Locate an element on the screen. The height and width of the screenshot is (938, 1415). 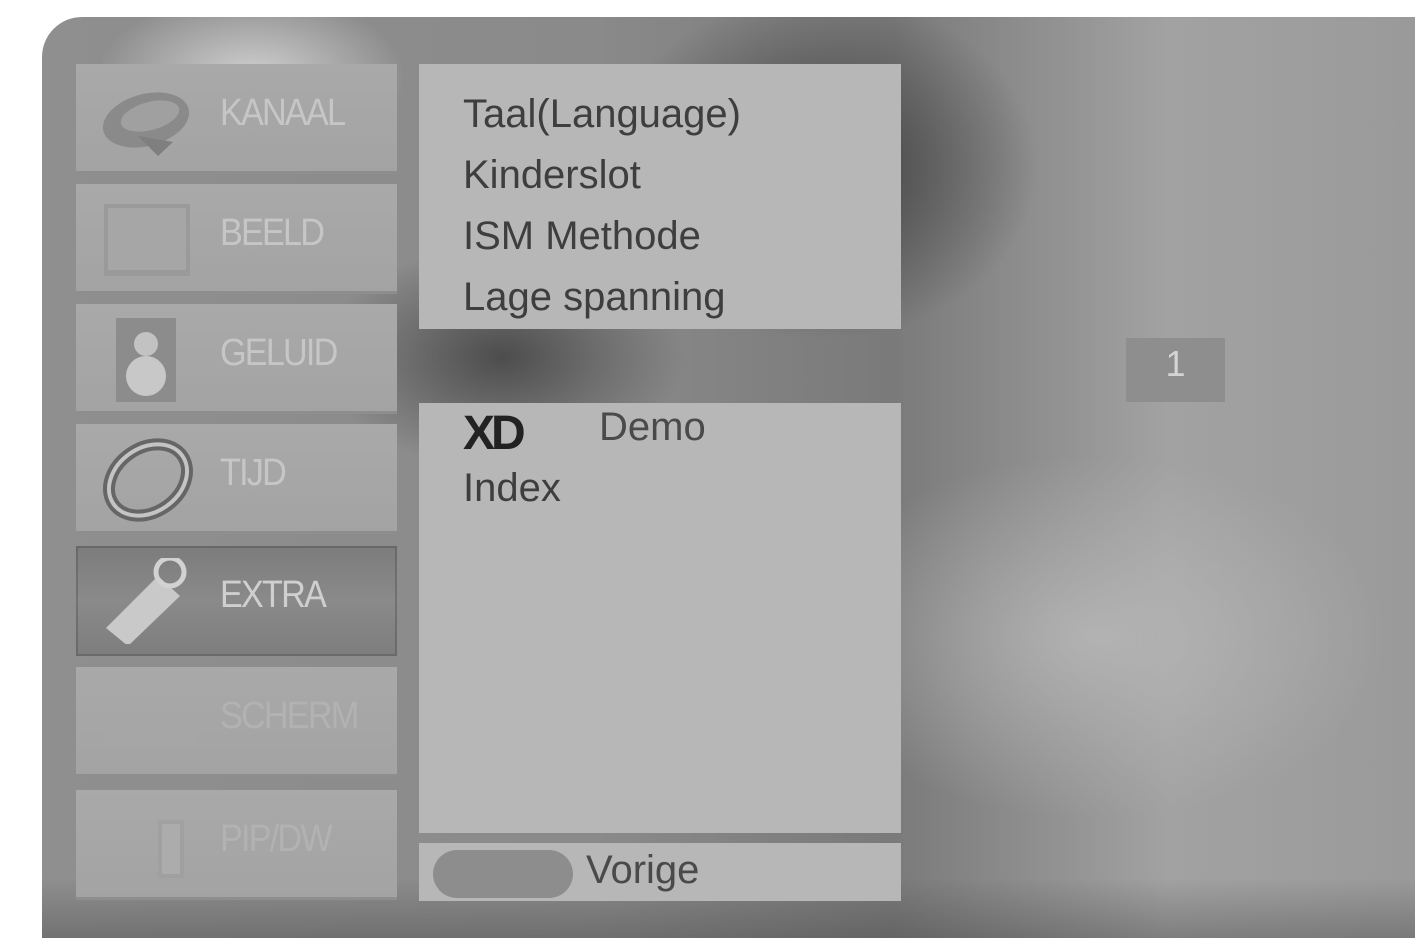
category-label: GELUID is located at coordinates (279, 353).